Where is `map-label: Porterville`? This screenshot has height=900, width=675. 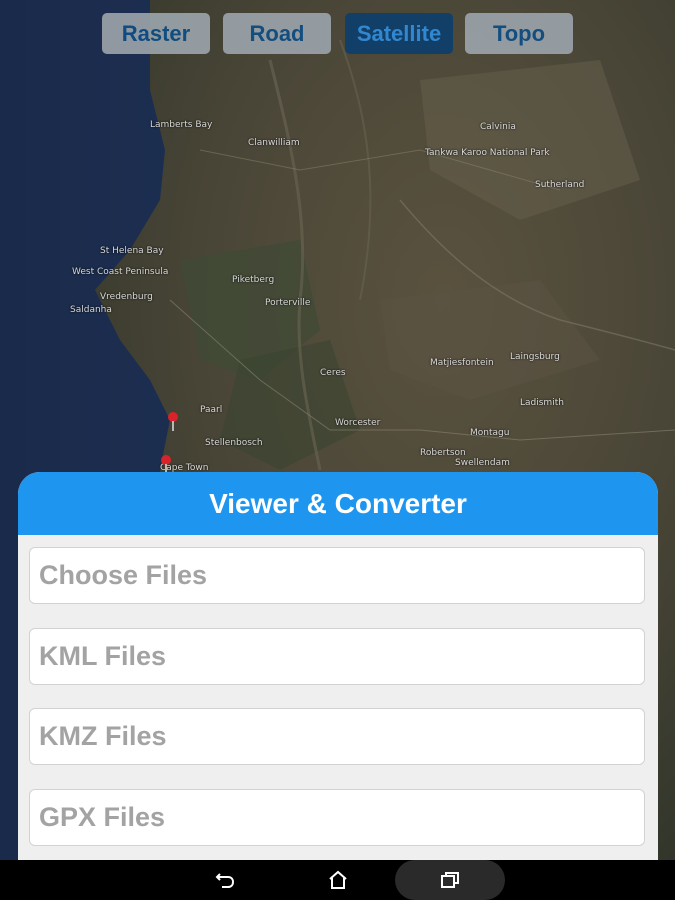 map-label: Porterville is located at coordinates (288, 303).